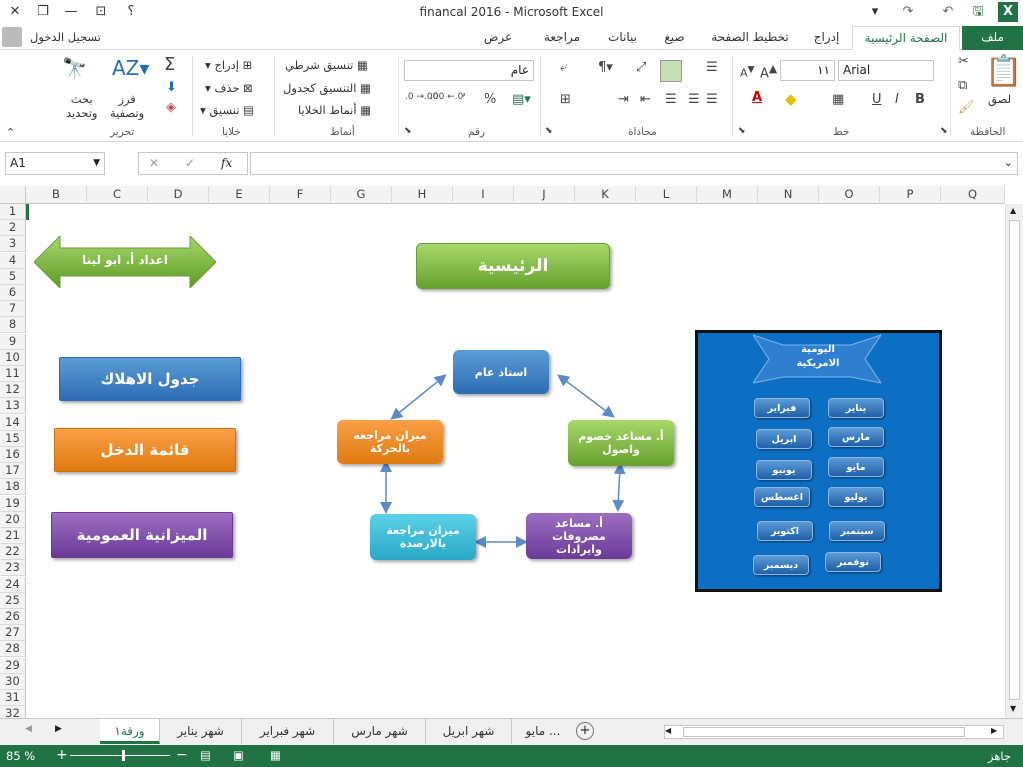 Image resolution: width=1023 pixels, height=767 pixels. What do you see at coordinates (712, 67) in the screenshot?
I see `align-top-icon: ☰` at bounding box center [712, 67].